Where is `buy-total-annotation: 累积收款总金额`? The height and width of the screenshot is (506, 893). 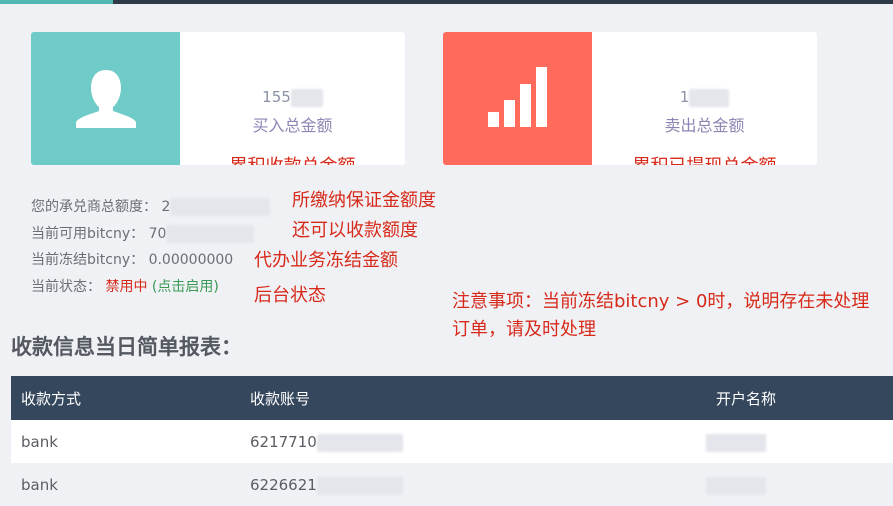 buy-total-annotation: 累积收款总金额 is located at coordinates (292, 158).